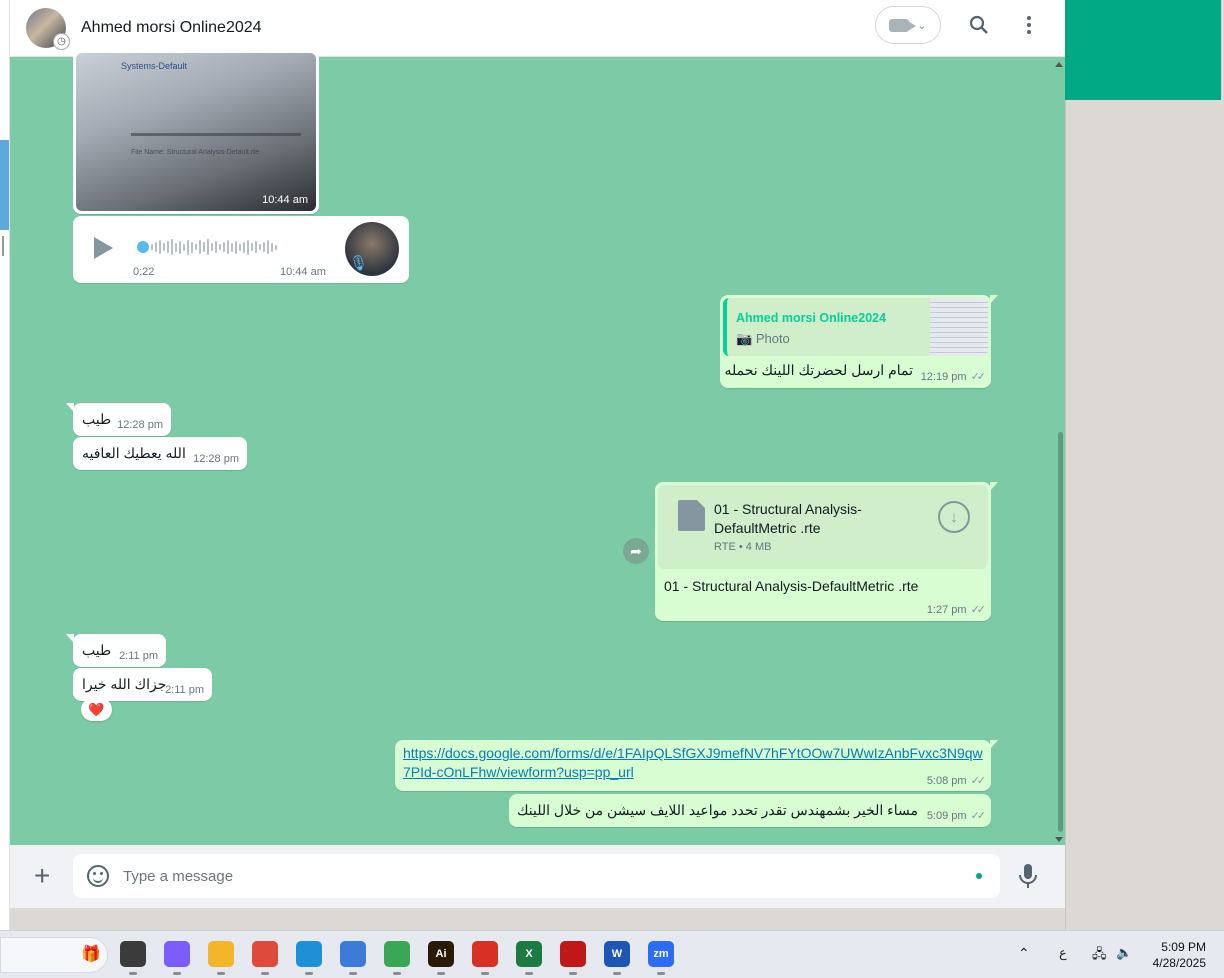 The height and width of the screenshot is (978, 1224). What do you see at coordinates (216, 134) in the screenshot?
I see `photo-screen-line` at bounding box center [216, 134].